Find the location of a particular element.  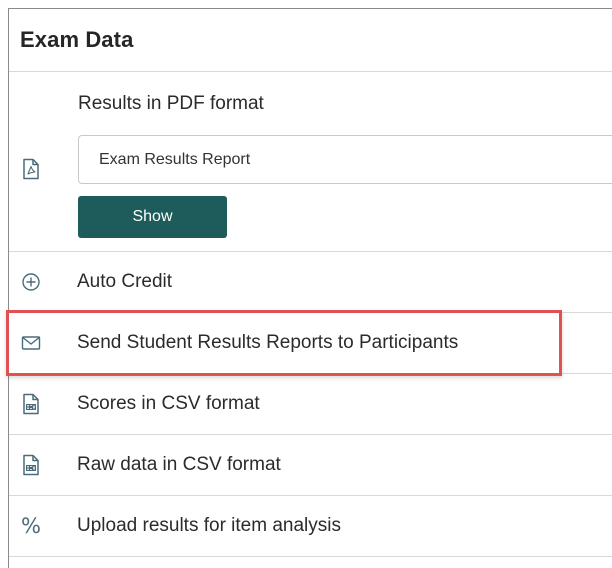

menu-item-label: Raw data in CSV format is located at coordinates (179, 464).